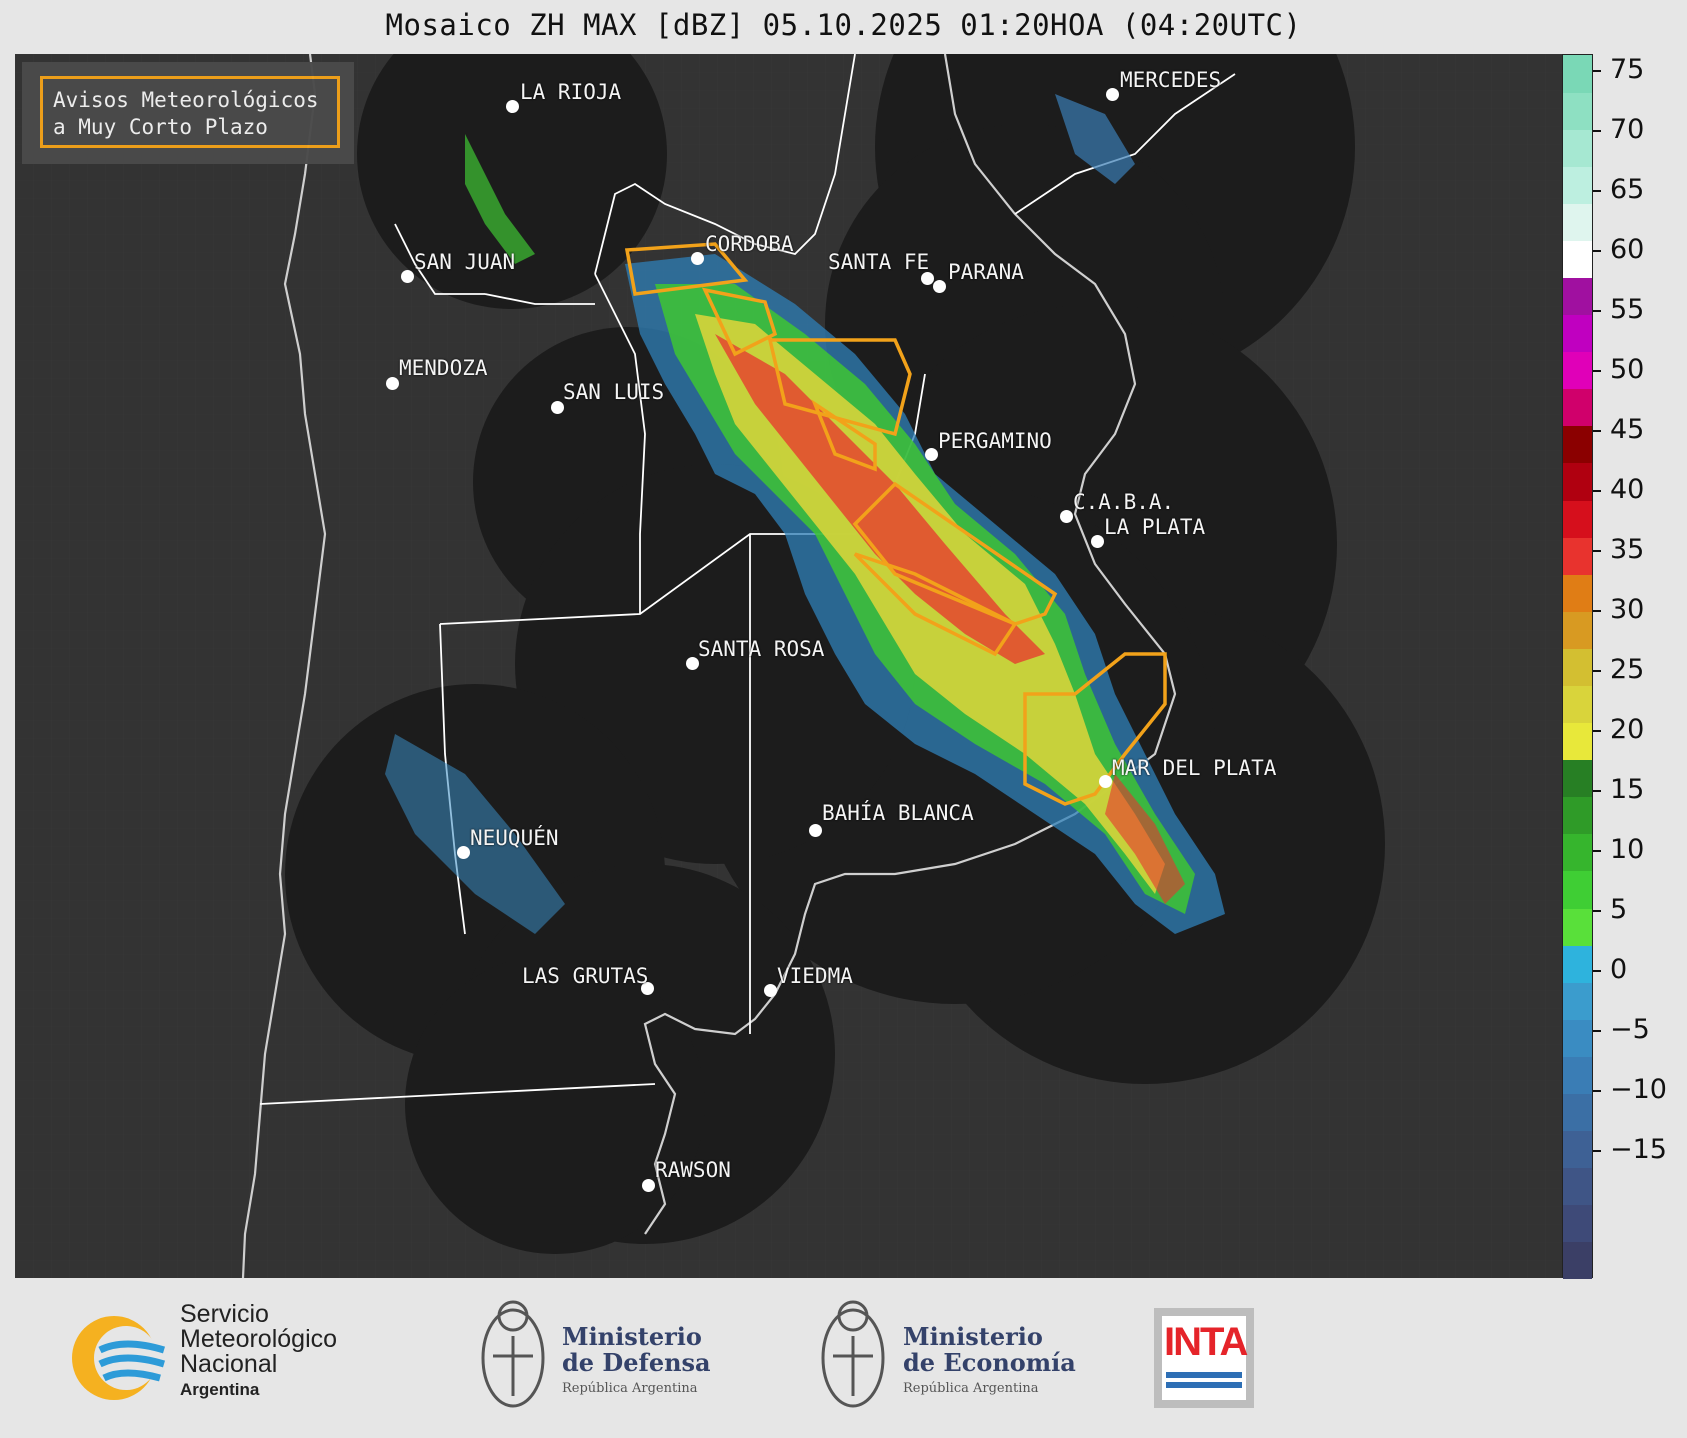 Image resolution: width=1687 pixels, height=1438 pixels. Describe the element at coordinates (1155, 527) in the screenshot. I see `city-label: LA PLATA` at that location.